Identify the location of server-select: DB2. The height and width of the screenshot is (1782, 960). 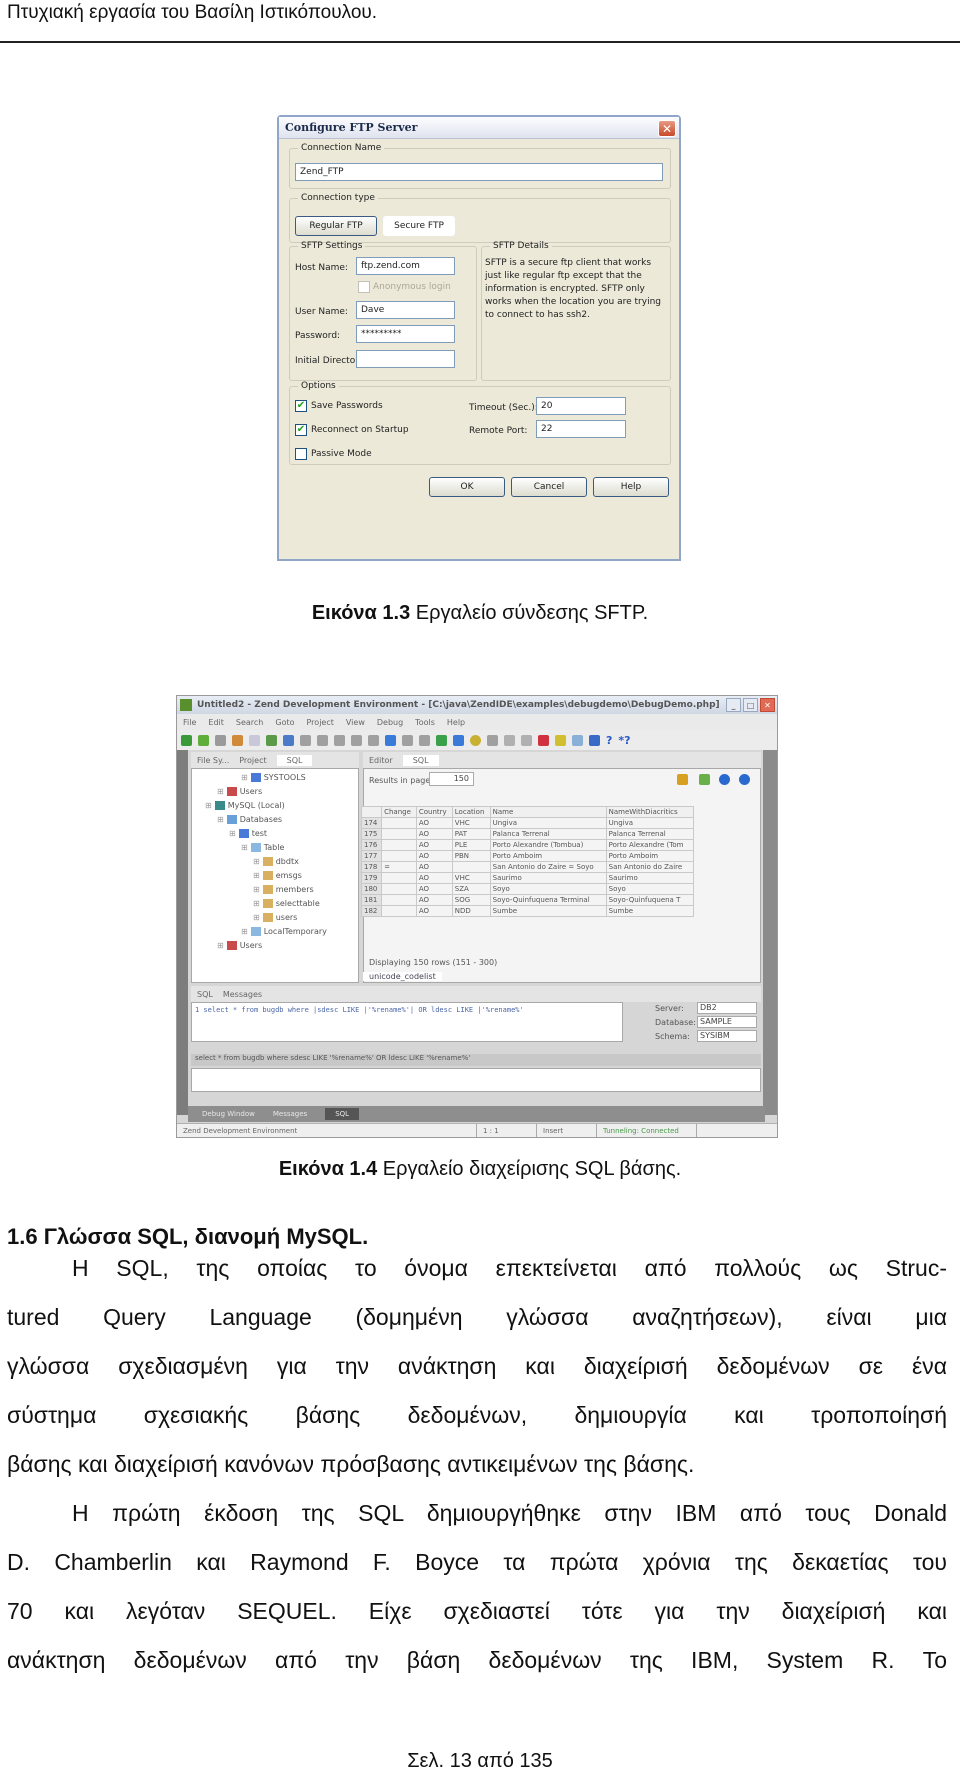
(727, 1008).